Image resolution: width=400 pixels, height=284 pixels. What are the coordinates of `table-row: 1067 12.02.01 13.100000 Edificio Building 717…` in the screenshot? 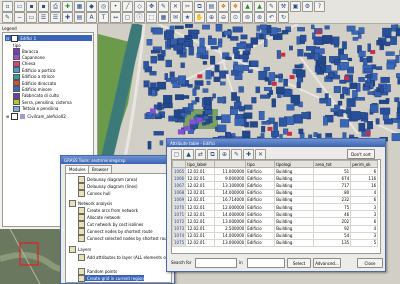 It's located at (275, 185).